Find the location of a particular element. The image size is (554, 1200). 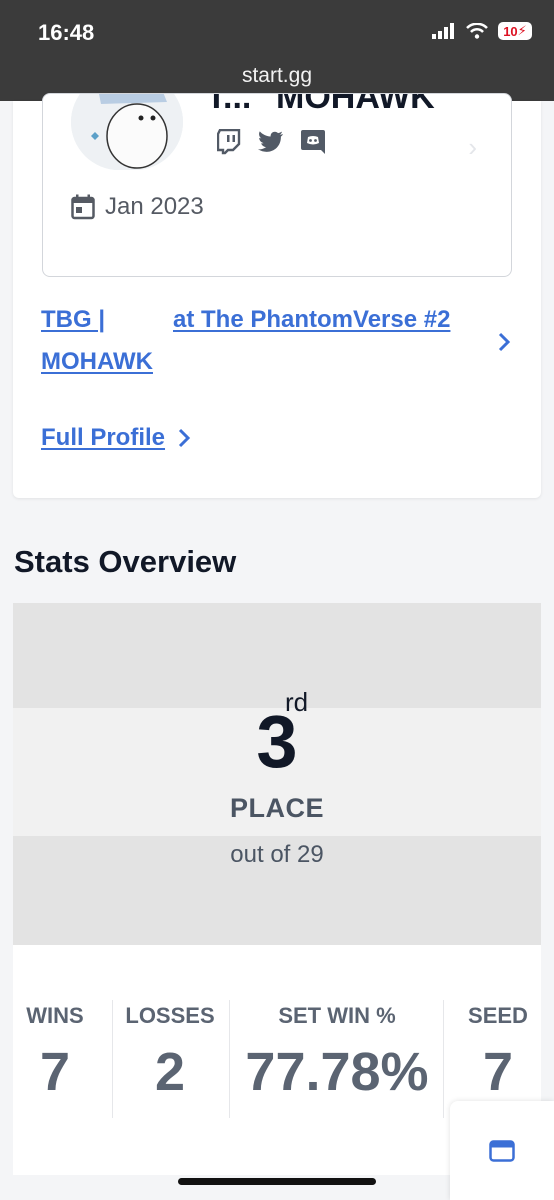

full-profile-label: Full Profile is located at coordinates (103, 438).